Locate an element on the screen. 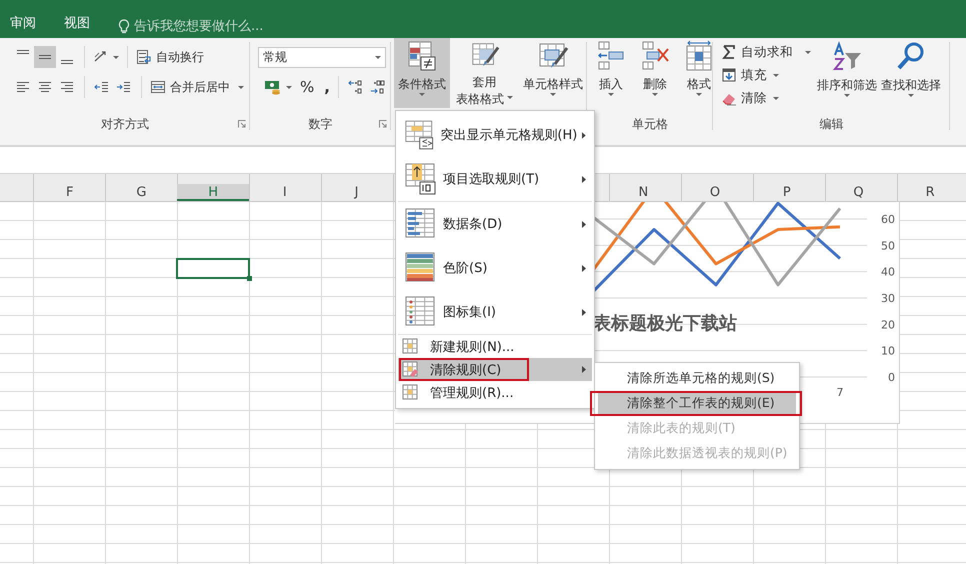 The height and width of the screenshot is (564, 966). highlight-rules-icon is located at coordinates (420, 135).